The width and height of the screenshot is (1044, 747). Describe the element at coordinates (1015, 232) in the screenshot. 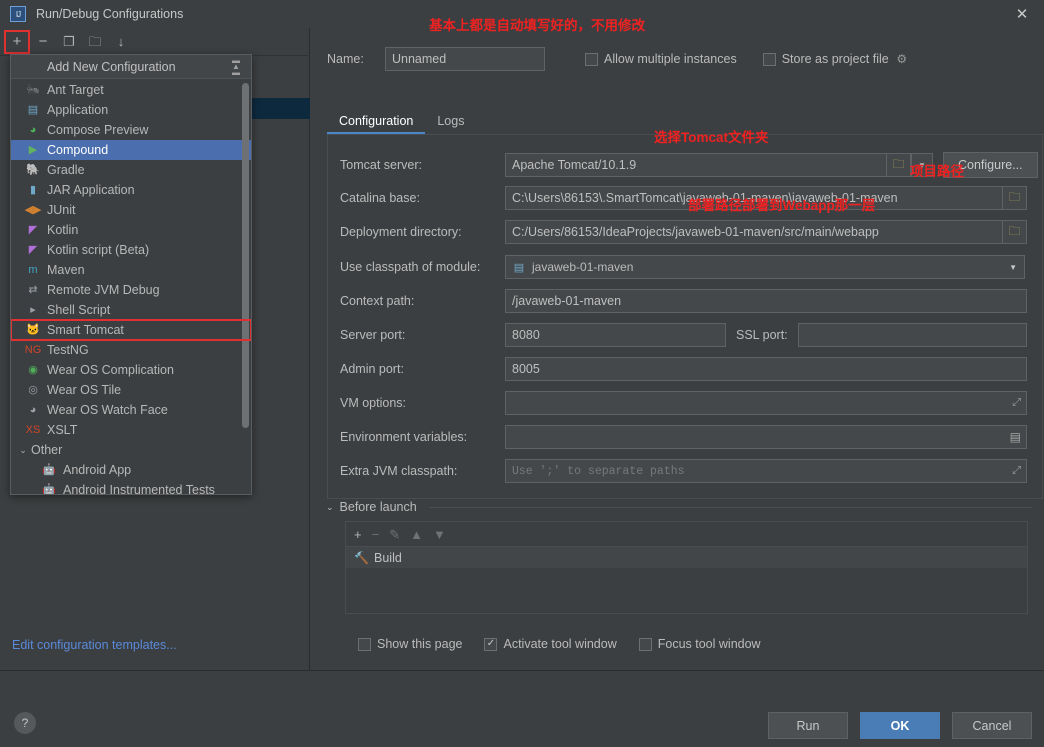

I see `deployment-directory-browse-button: 🗀` at that location.